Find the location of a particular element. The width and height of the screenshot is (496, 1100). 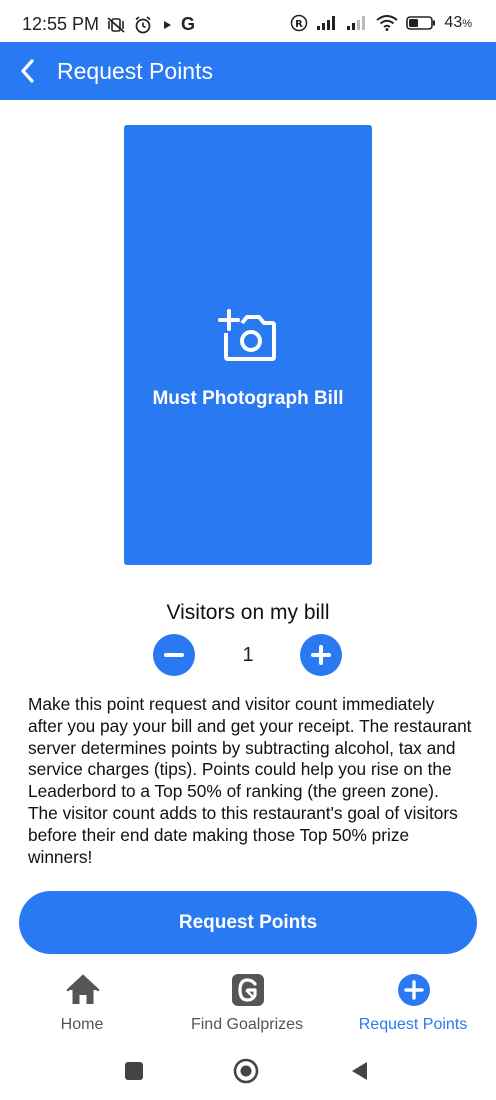

decrease-visitors-button is located at coordinates (174, 655).